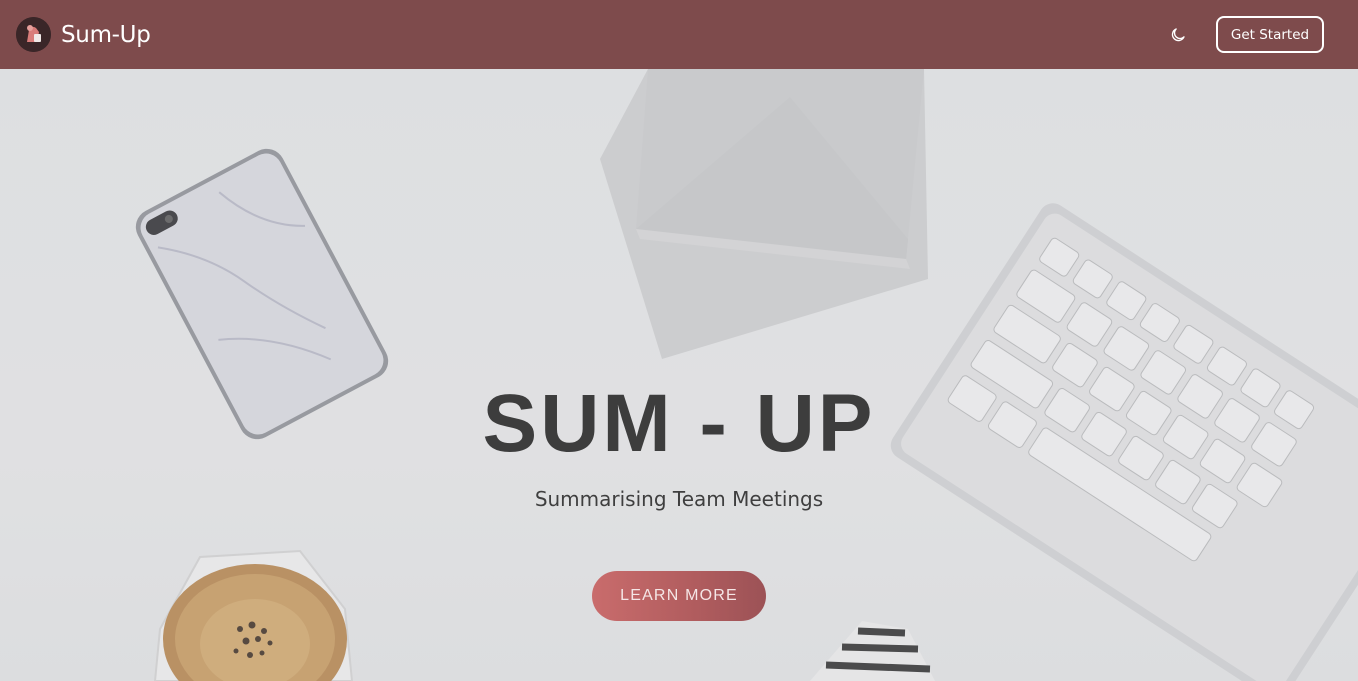 Image resolution: width=1358 pixels, height=681 pixels. Describe the element at coordinates (1178, 35) in the screenshot. I see `moon-icon` at that location.